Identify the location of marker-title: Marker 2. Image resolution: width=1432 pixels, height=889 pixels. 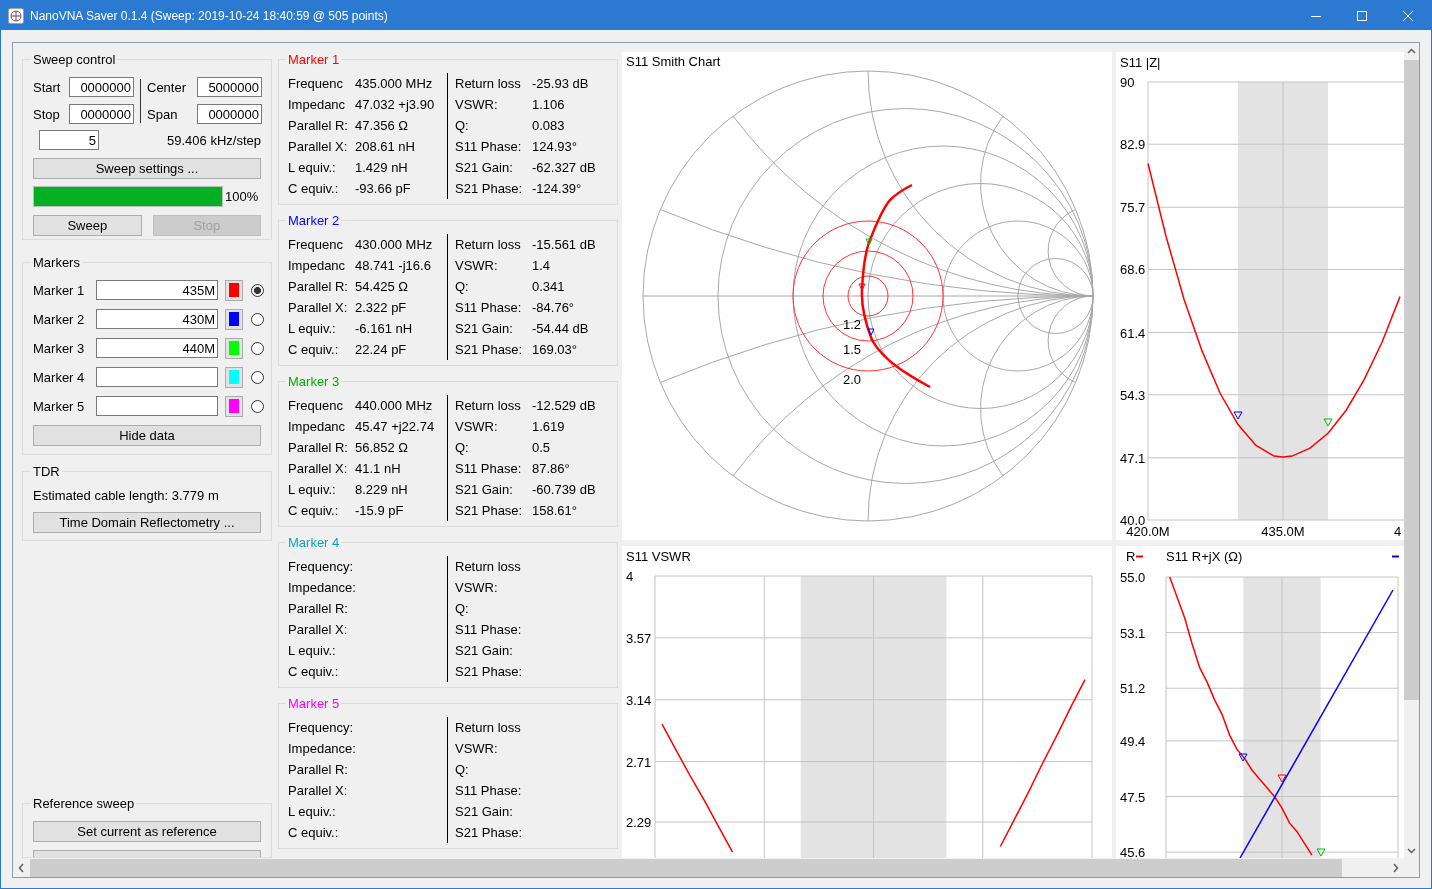
(314, 220).